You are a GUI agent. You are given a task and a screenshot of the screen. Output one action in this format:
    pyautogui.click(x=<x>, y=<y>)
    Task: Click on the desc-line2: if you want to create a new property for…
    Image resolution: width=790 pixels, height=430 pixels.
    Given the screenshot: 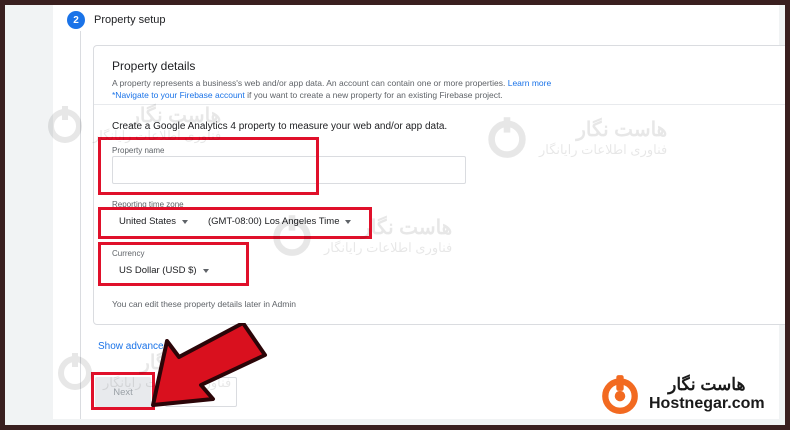 What is the action you would take?
    pyautogui.click(x=375, y=95)
    